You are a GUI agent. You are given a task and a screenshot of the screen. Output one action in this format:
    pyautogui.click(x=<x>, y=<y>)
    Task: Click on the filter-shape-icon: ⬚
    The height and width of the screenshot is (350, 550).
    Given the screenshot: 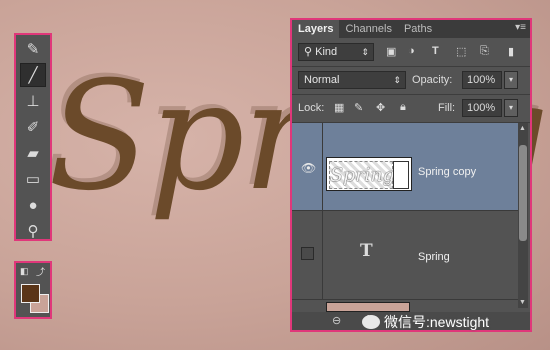 What is the action you would take?
    pyautogui.click(x=461, y=51)
    